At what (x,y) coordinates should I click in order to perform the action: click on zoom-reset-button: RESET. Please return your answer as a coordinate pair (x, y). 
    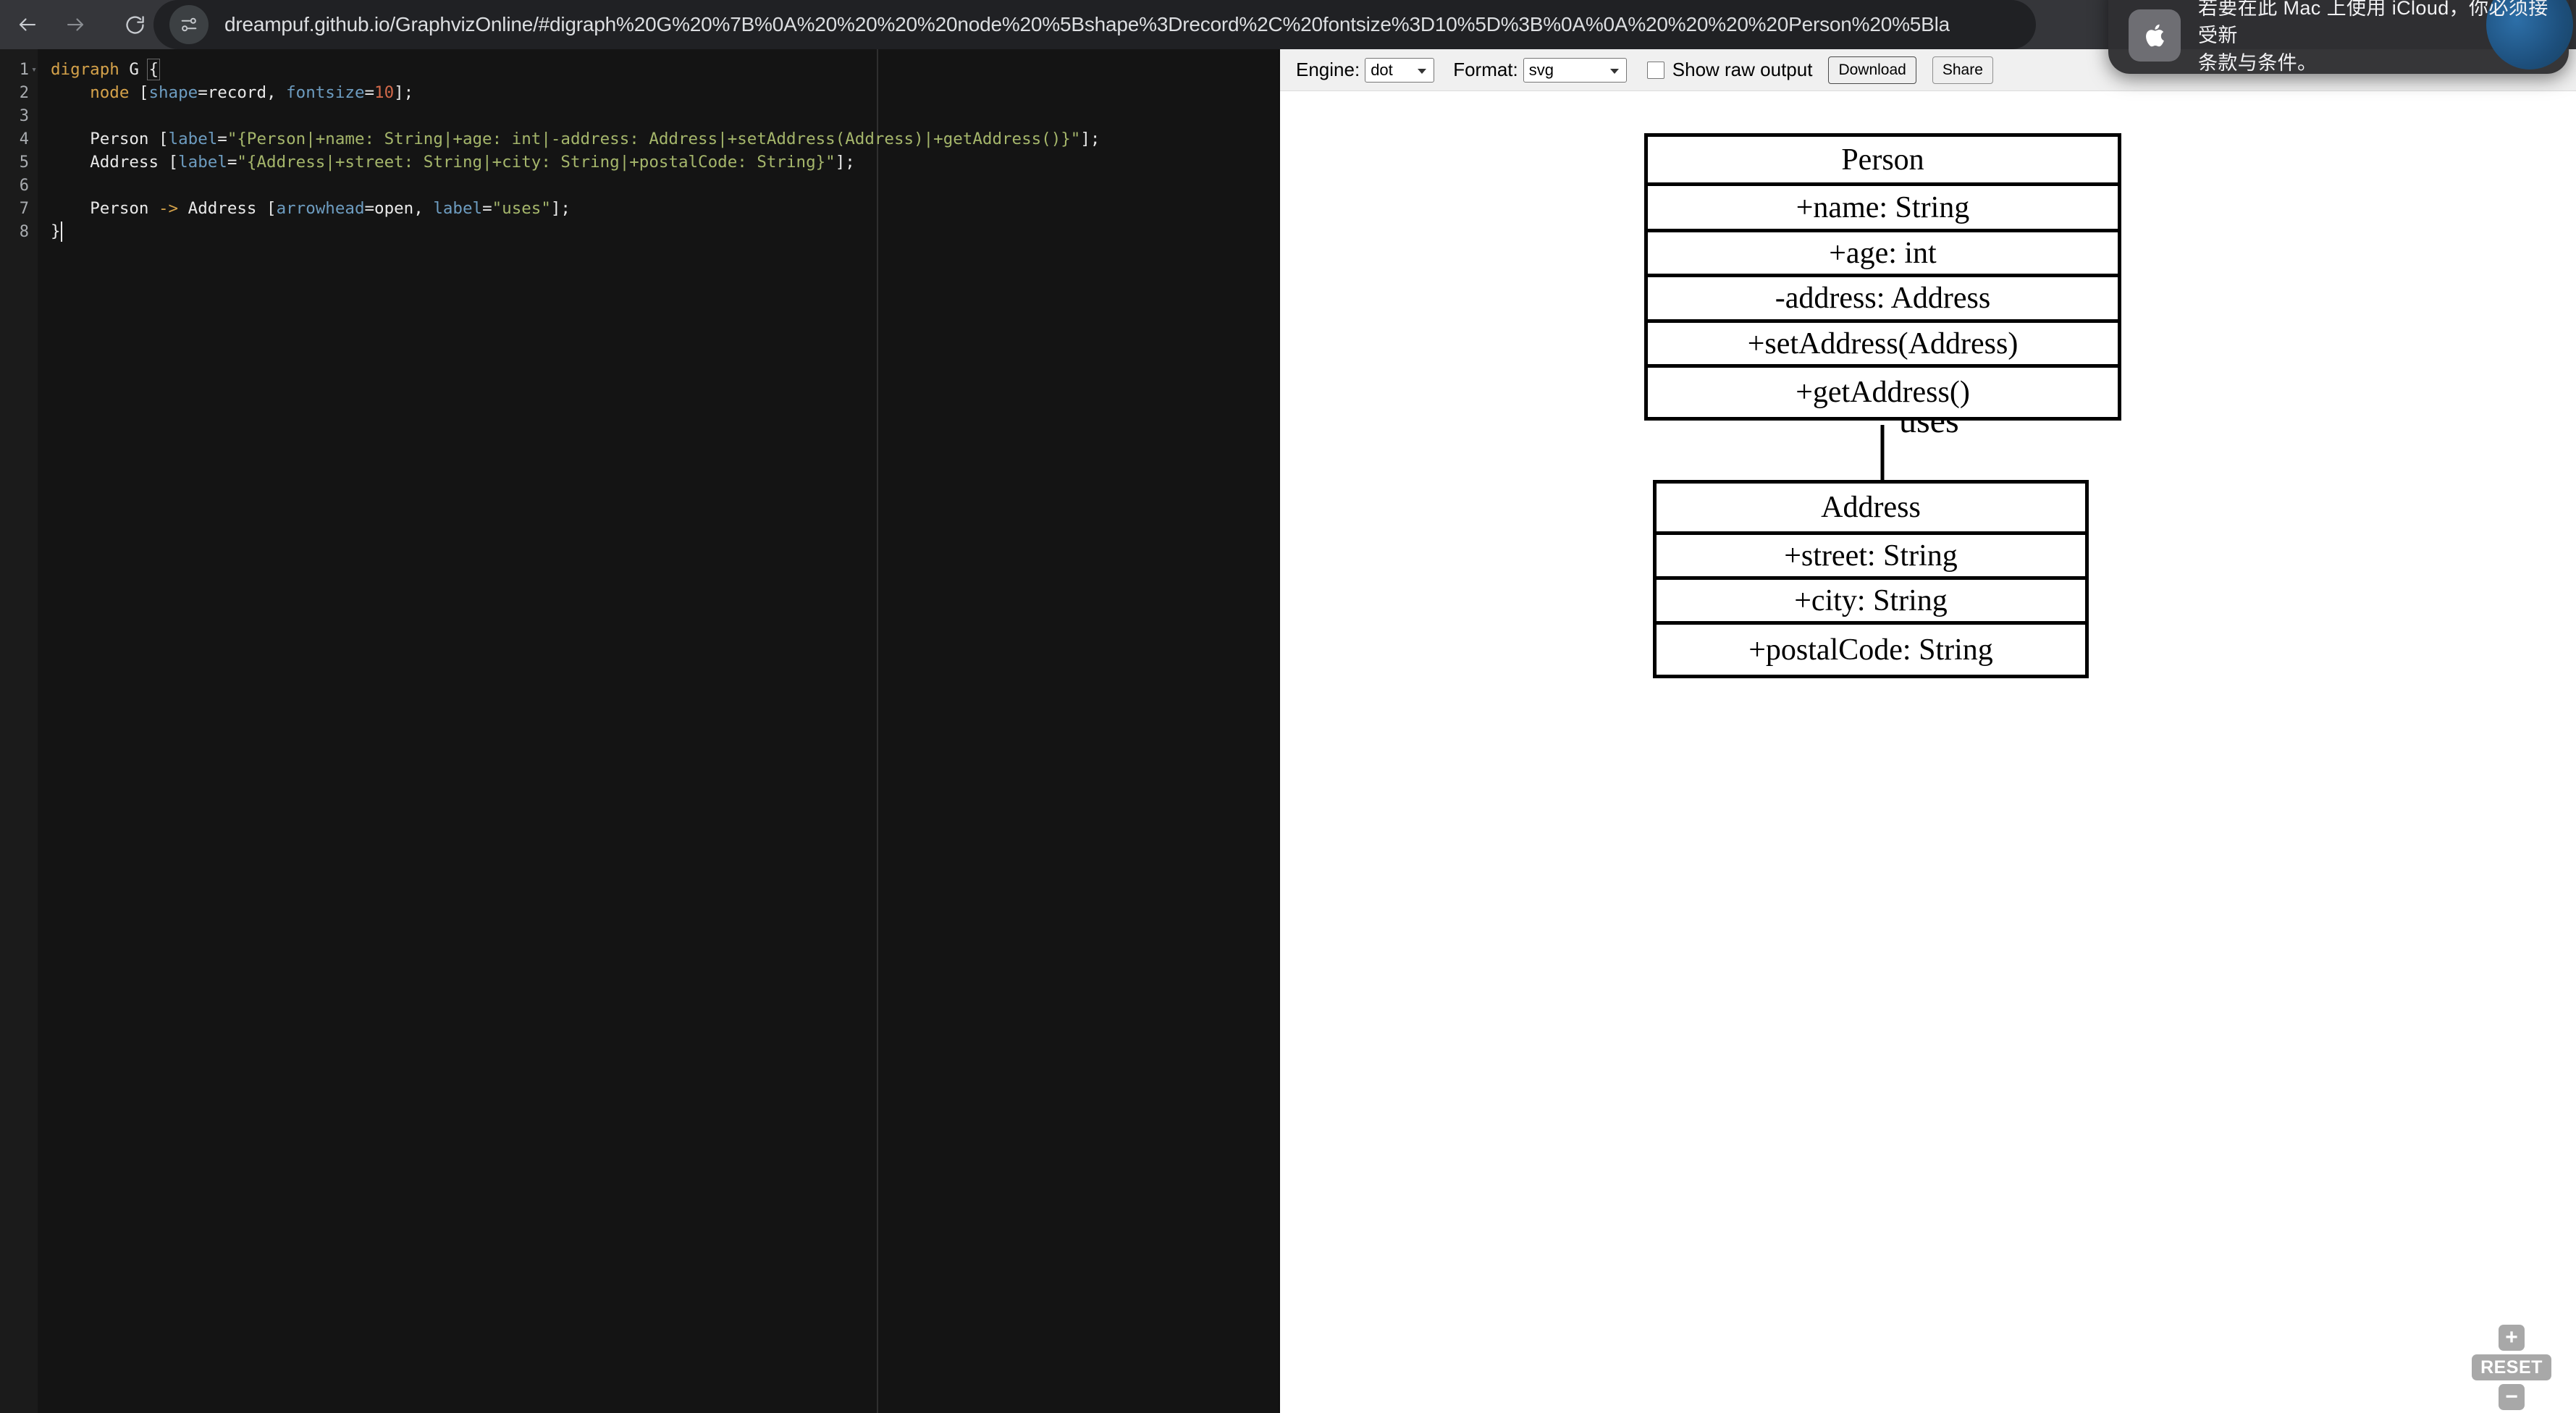
    Looking at the image, I should click on (2511, 1367).